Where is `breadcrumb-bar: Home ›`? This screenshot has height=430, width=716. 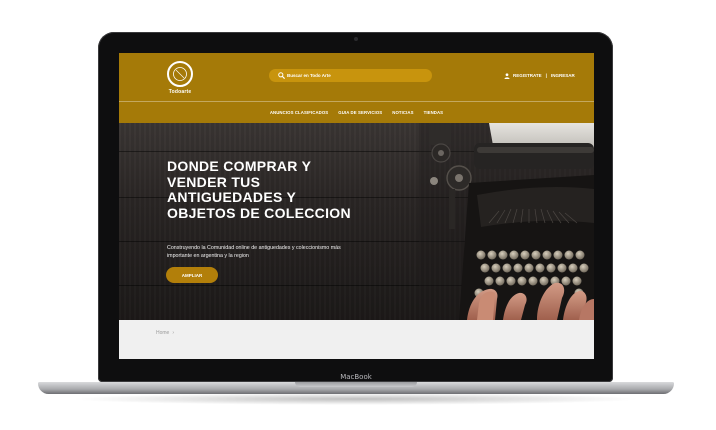 breadcrumb-bar: Home › is located at coordinates (356, 339).